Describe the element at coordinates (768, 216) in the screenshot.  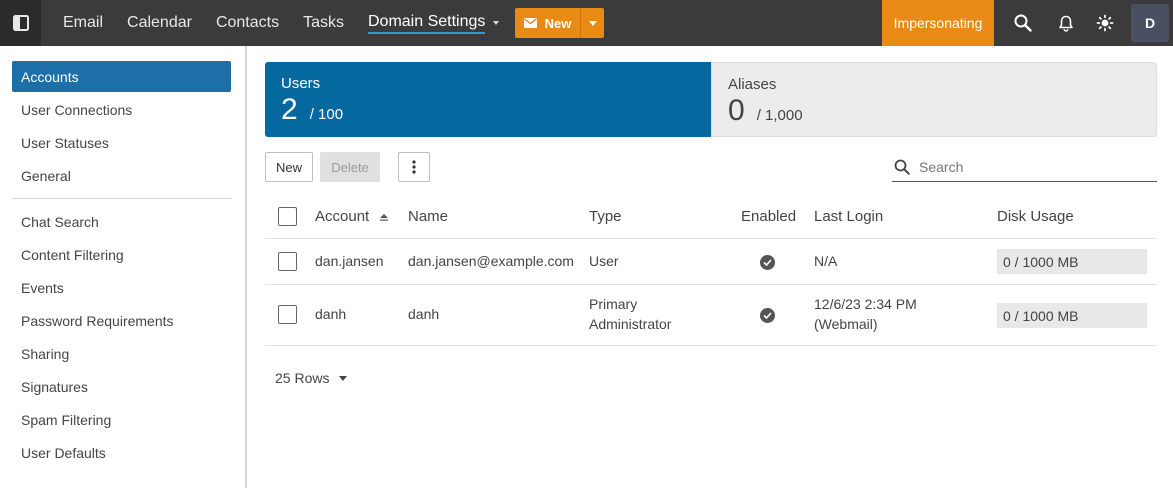
I see `column-header-enabled: Enabled` at that location.